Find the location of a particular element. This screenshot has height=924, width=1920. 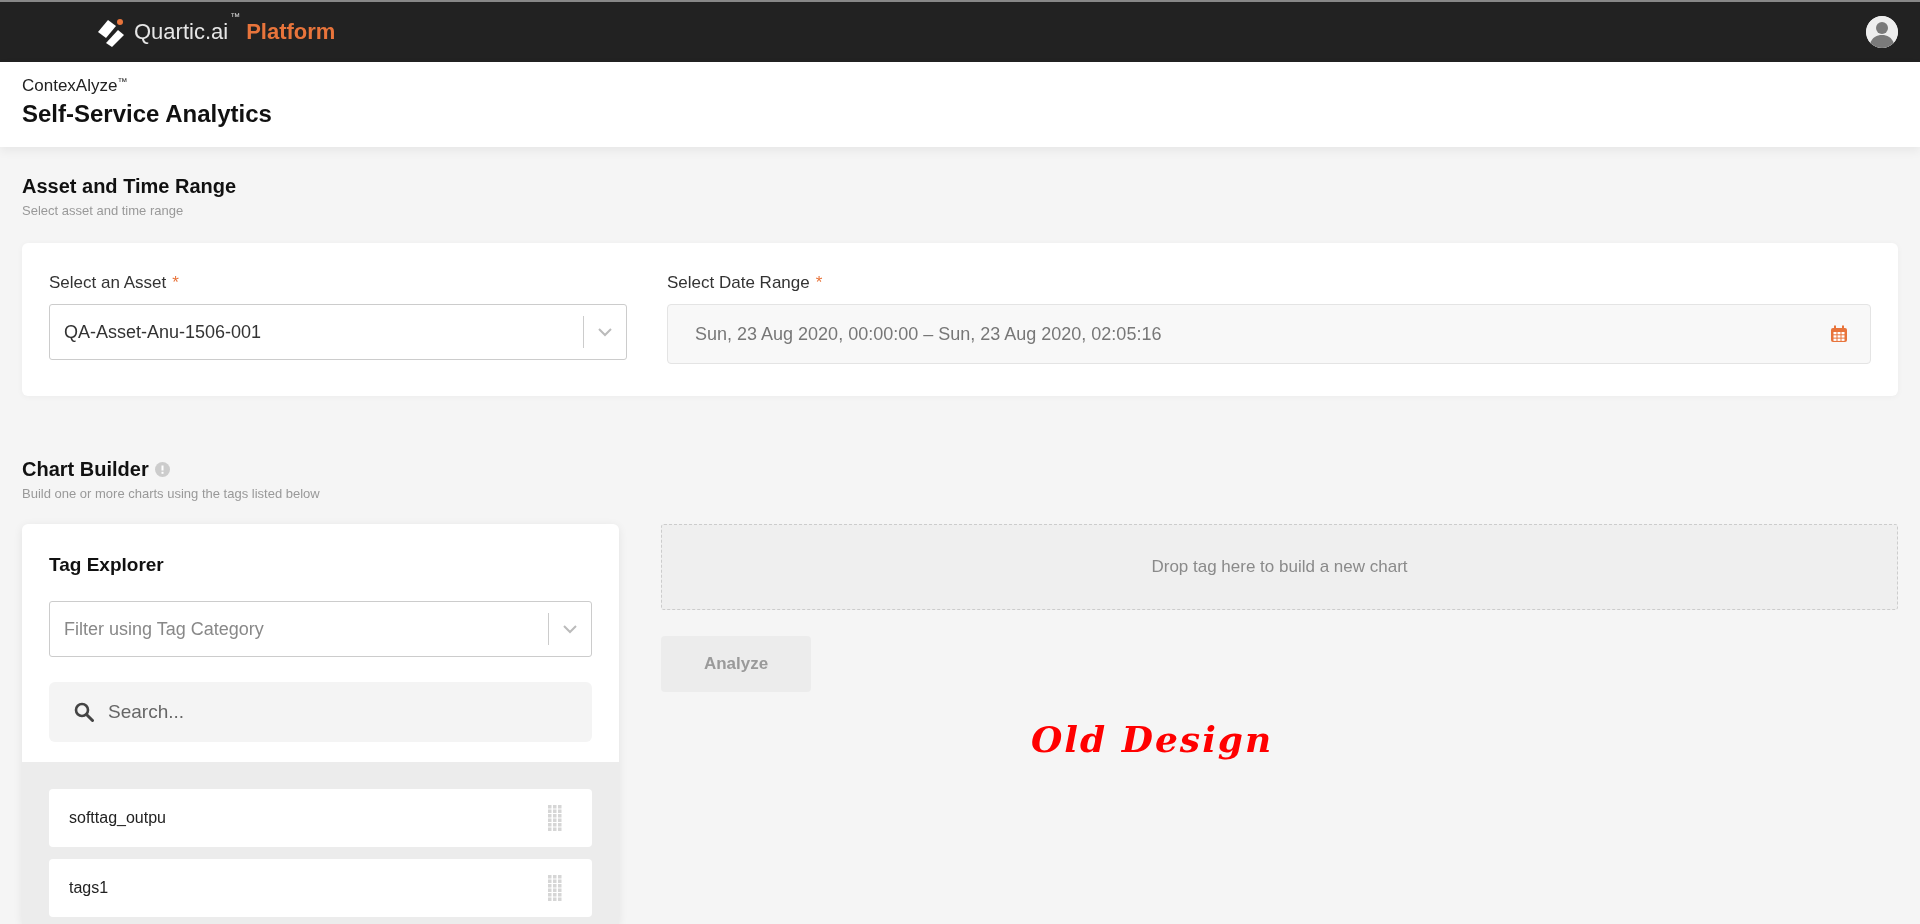

field-label: Select Date Range is located at coordinates (738, 283).